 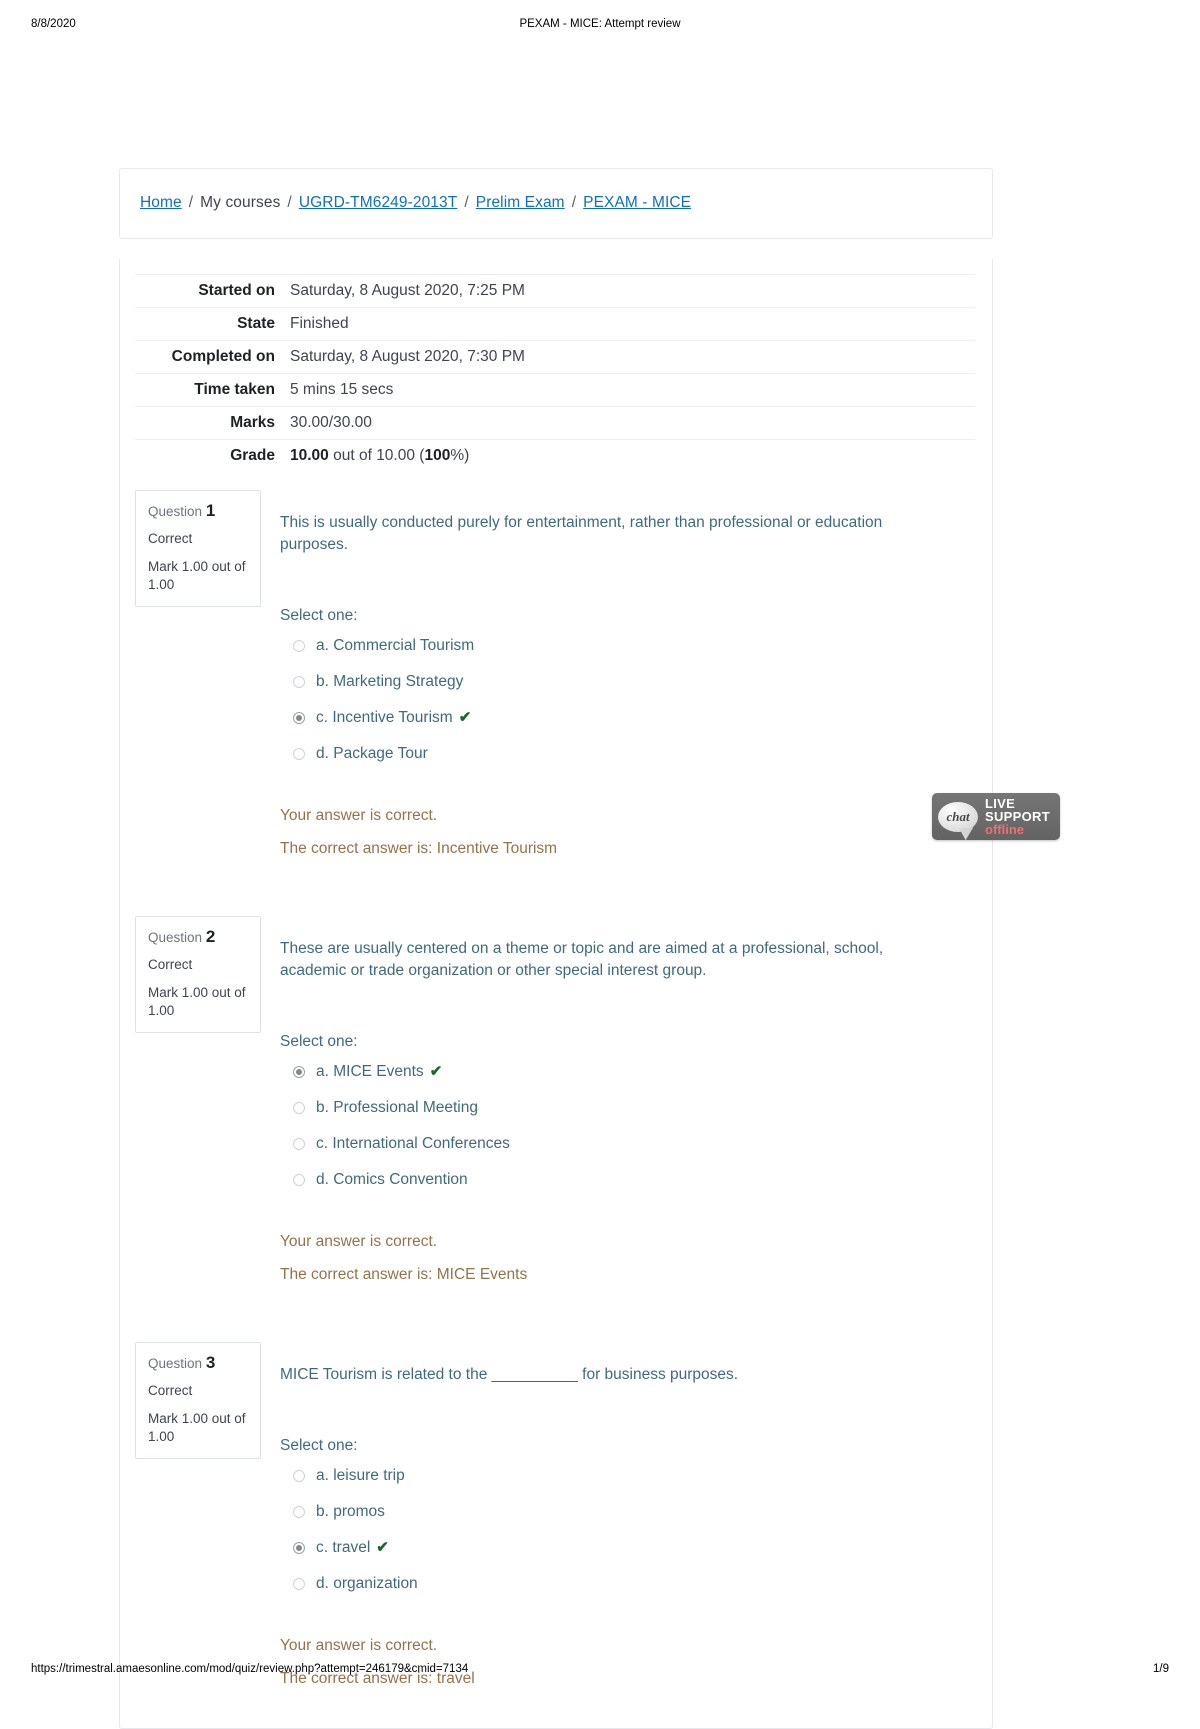 I want to click on summary-label: Time taken, so click(x=210, y=390).